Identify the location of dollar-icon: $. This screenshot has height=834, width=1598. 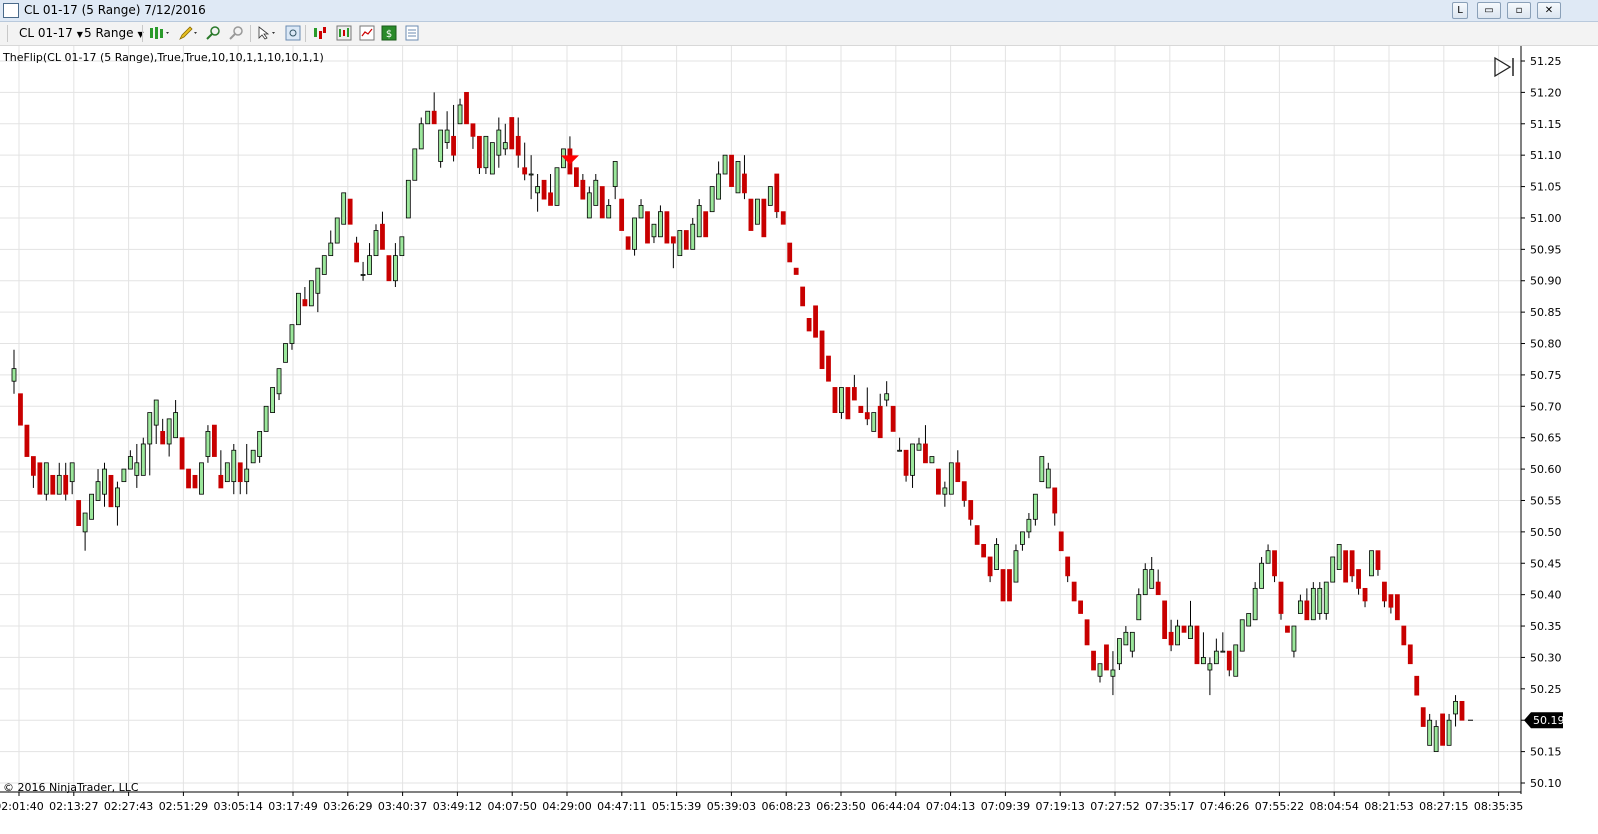
(389, 33).